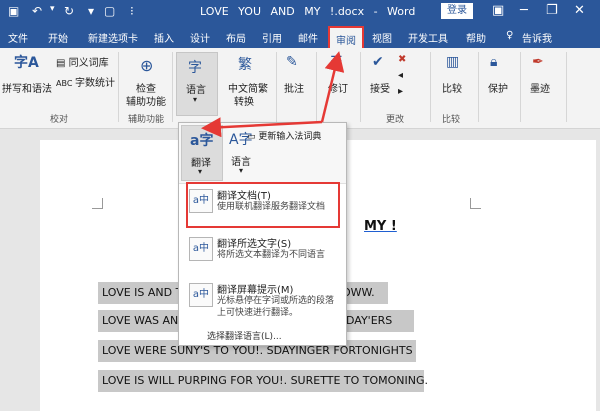 This screenshot has width=600, height=411. I want to click on annotation-arrows, so click(273, 94).